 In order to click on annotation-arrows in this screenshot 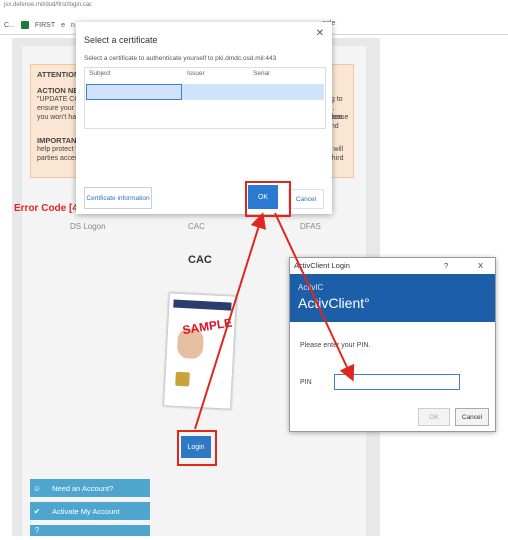, I will do `click(274, 321)`.